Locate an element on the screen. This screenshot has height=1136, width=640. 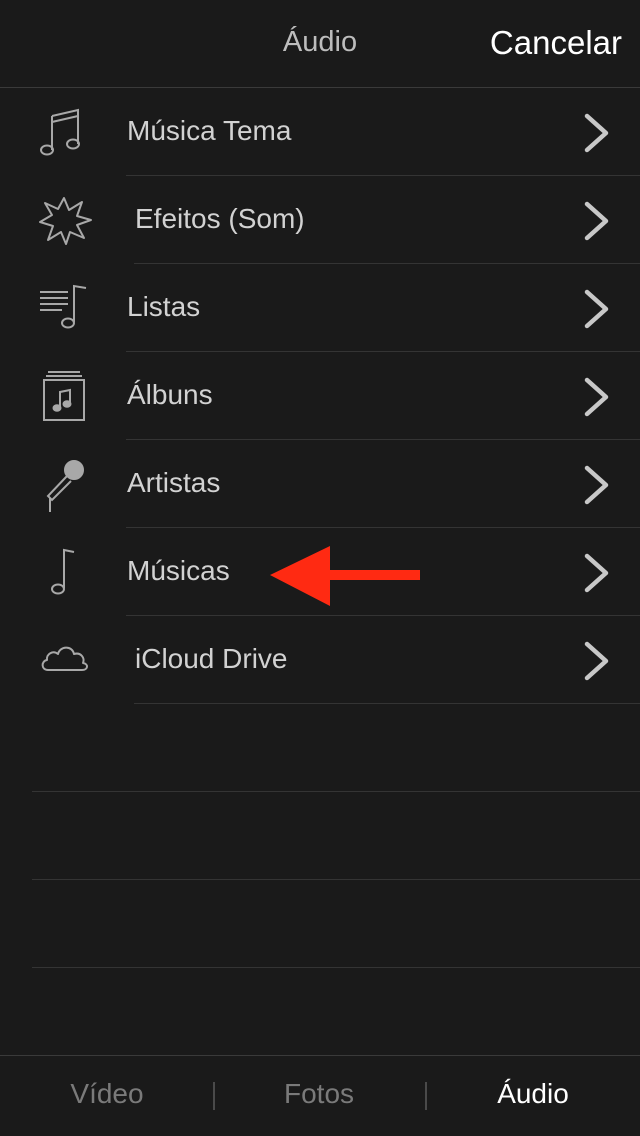
navigation-bar: Áudio Cancelar is located at coordinates (320, 44).